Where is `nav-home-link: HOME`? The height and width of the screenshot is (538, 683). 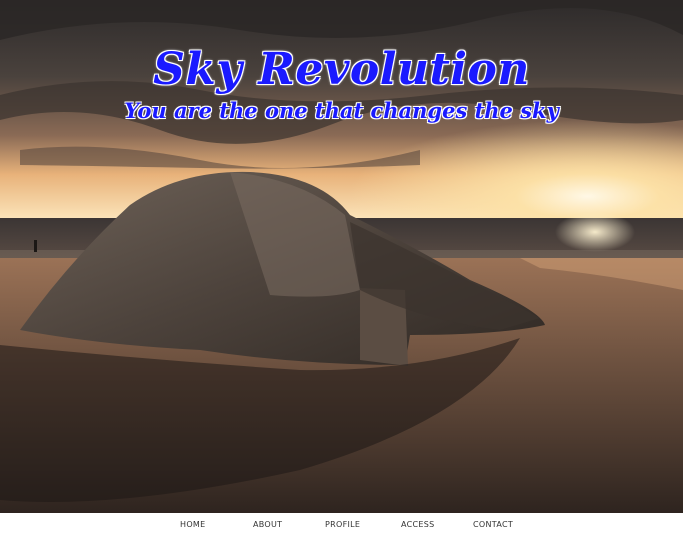 nav-home-link: HOME is located at coordinates (192, 524).